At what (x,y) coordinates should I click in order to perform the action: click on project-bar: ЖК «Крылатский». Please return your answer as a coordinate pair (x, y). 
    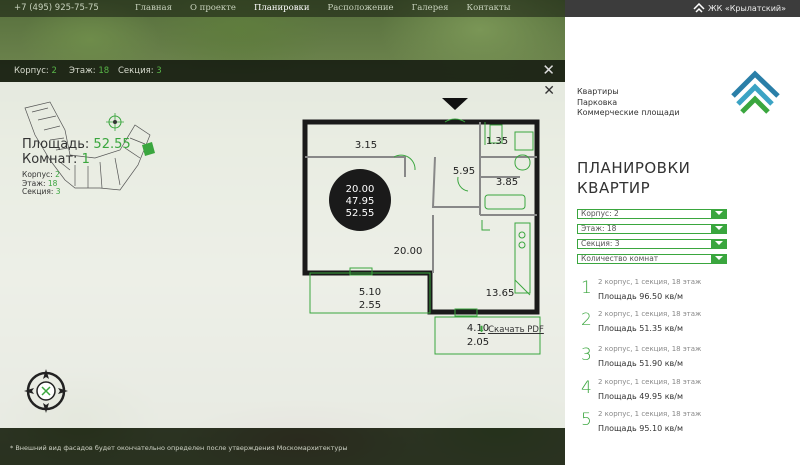
    Looking at the image, I should click on (682, 8).